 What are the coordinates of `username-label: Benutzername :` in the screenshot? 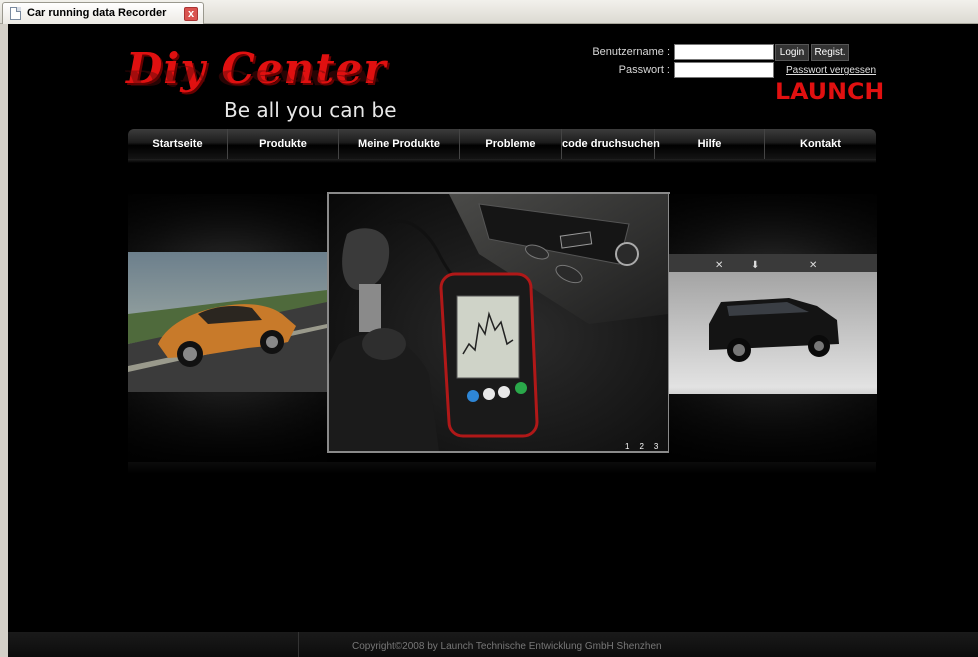 It's located at (631, 52).